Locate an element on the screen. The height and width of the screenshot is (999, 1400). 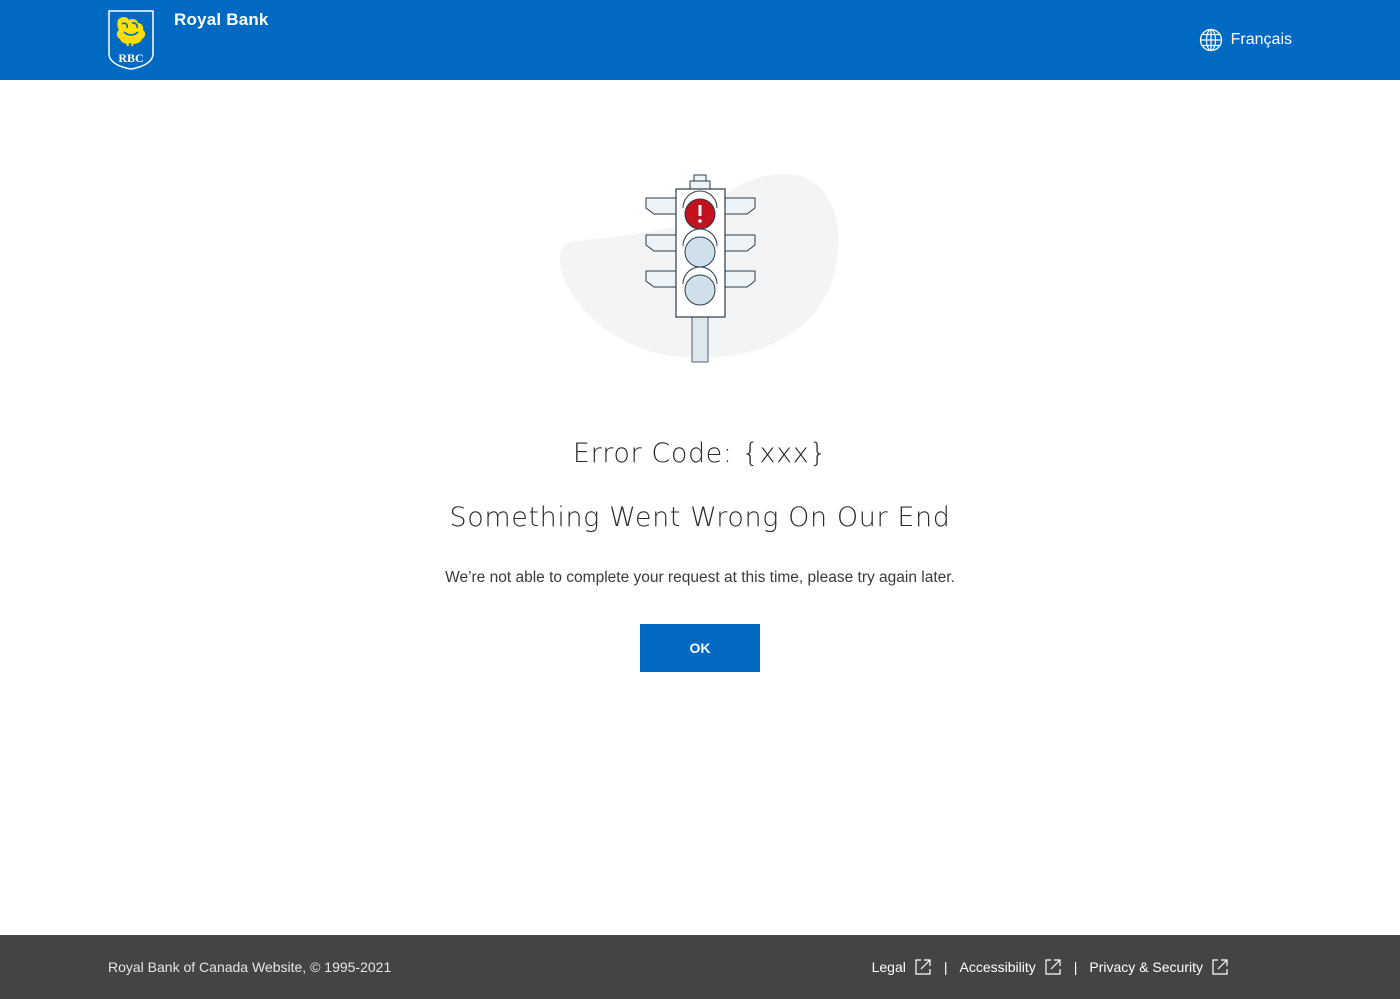
traffic-light-illustration is located at coordinates (700, 268).